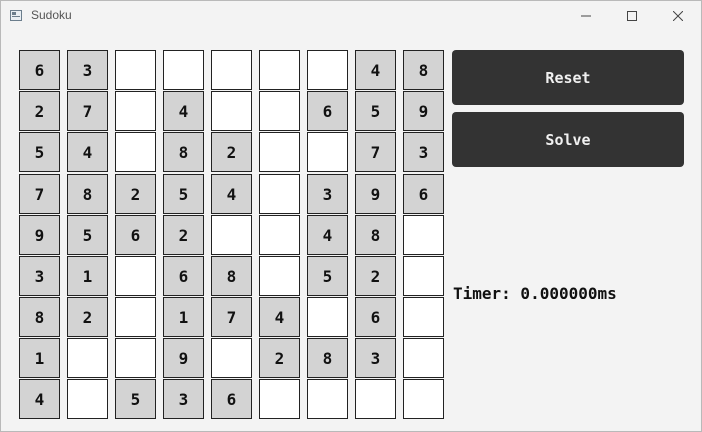 The width and height of the screenshot is (702, 432). What do you see at coordinates (135, 358) in the screenshot?
I see `grid-cell-r8-c3` at bounding box center [135, 358].